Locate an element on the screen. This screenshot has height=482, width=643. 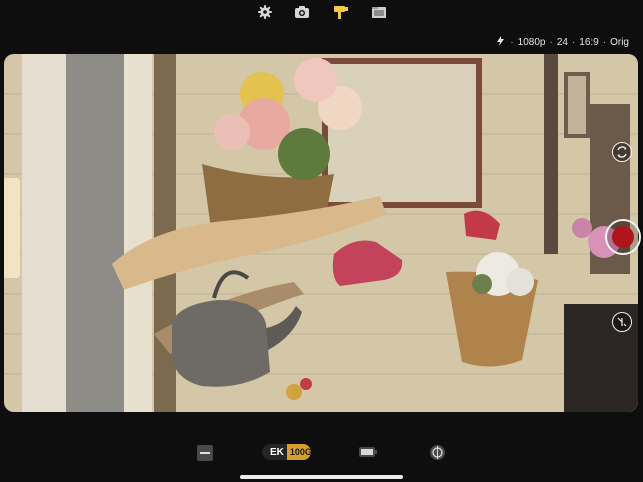
gear-icon is located at coordinates (265, 12).